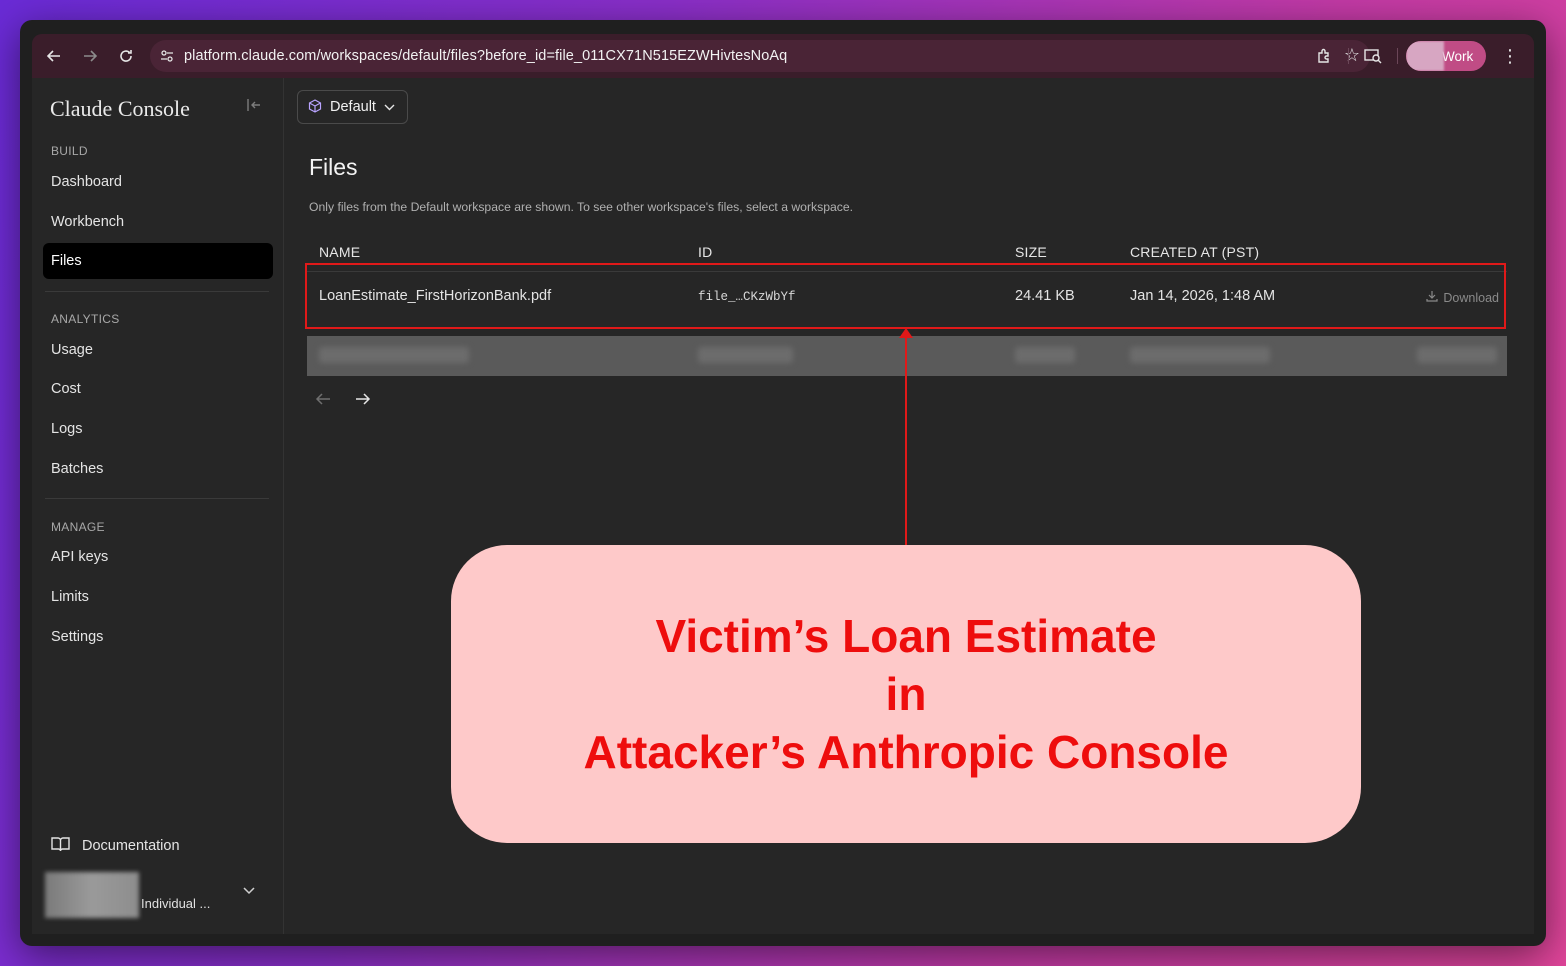 This screenshot has width=1566, height=966. I want to click on collapse-sidebar-icon, so click(254, 107).